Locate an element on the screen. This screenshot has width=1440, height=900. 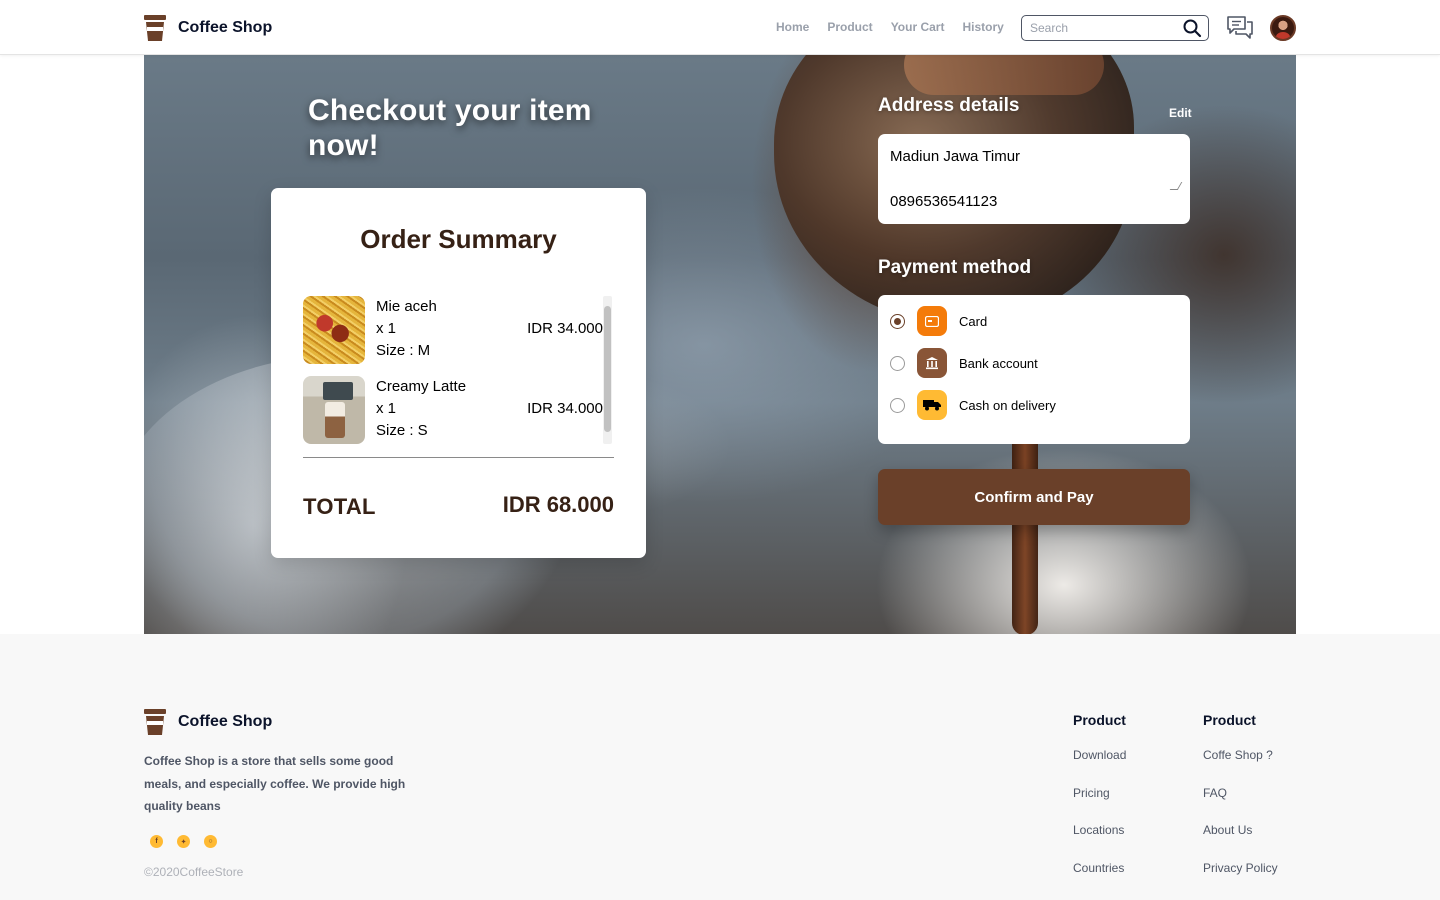
twitter-icon: ✦ is located at coordinates (183, 841).